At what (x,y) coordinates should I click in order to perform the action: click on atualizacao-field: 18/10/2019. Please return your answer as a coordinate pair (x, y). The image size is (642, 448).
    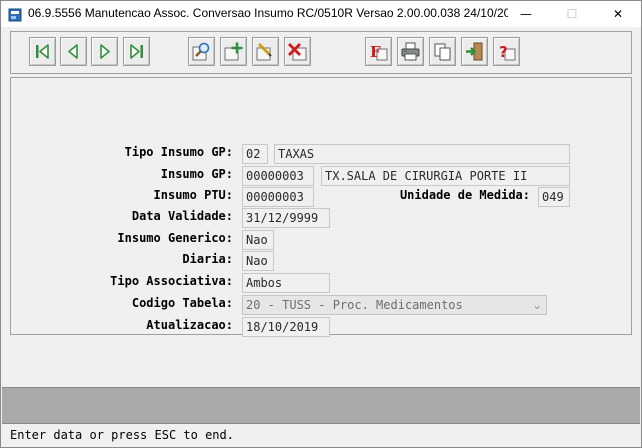
    Looking at the image, I should click on (286, 327).